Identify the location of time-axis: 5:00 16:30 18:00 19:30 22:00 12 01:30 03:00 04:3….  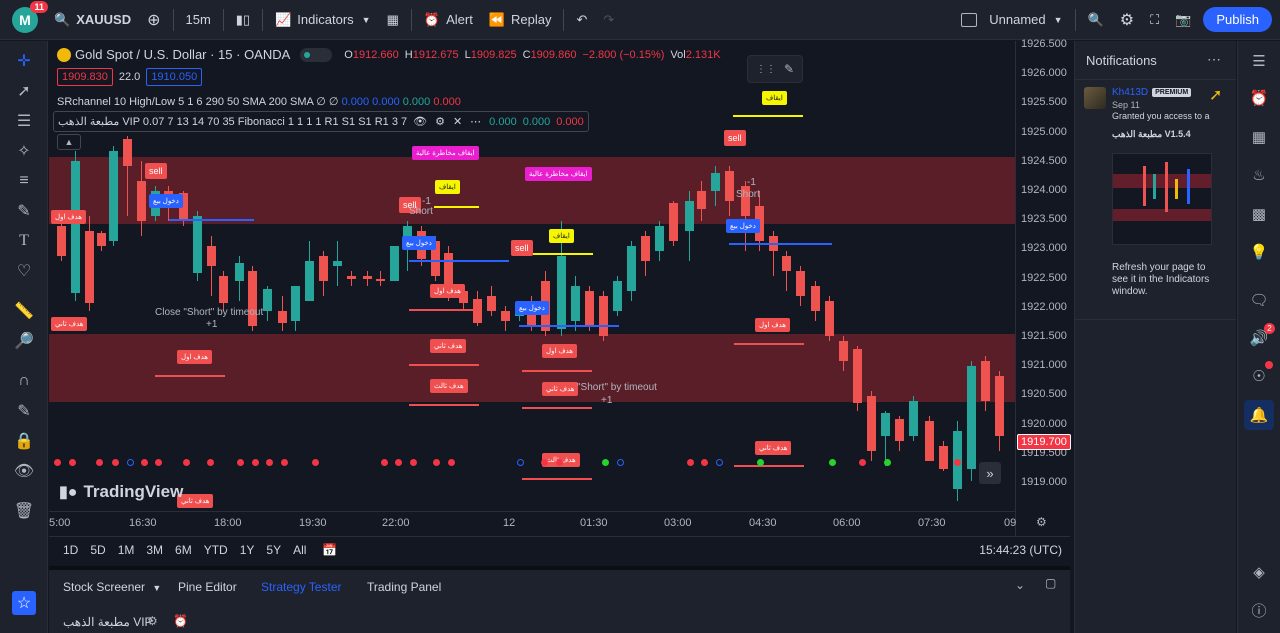
(532, 523).